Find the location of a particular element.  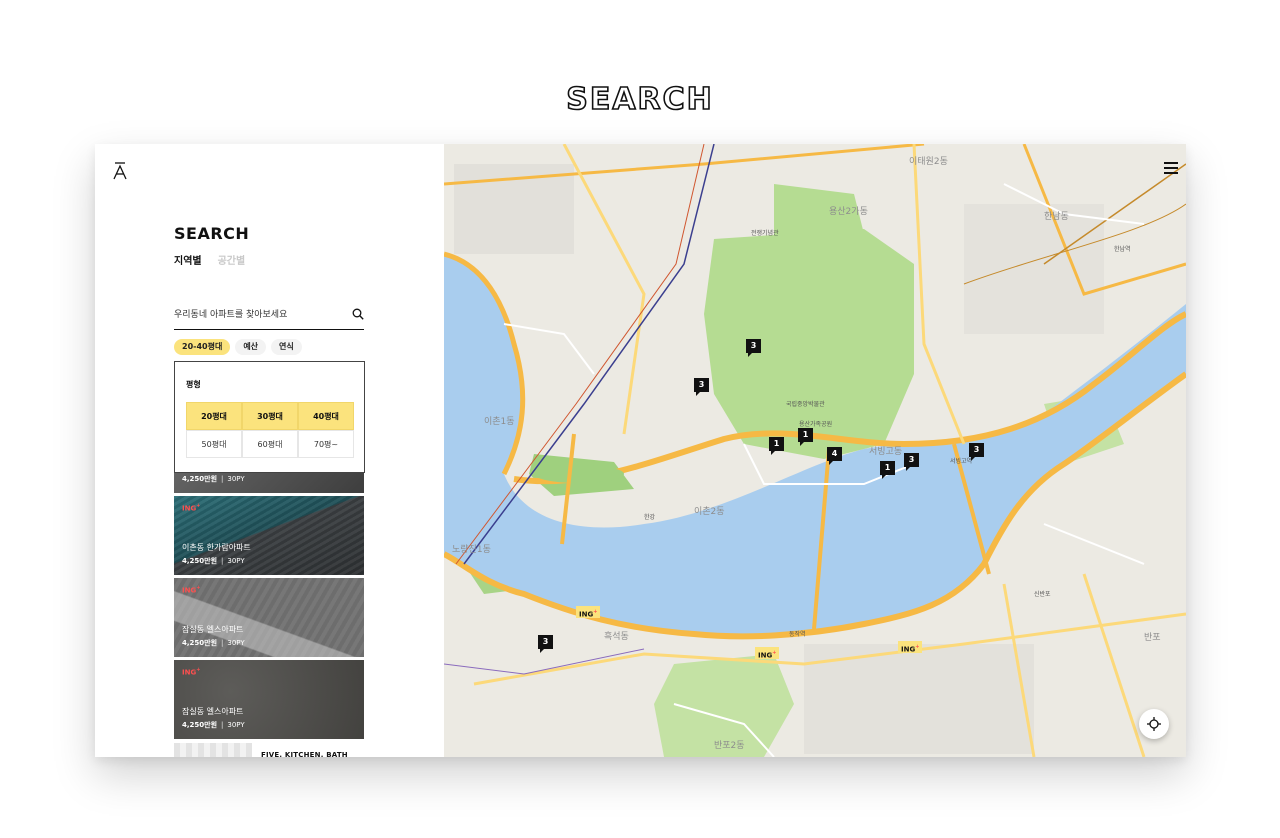

map-place-label: 한남역 is located at coordinates (1122, 249).